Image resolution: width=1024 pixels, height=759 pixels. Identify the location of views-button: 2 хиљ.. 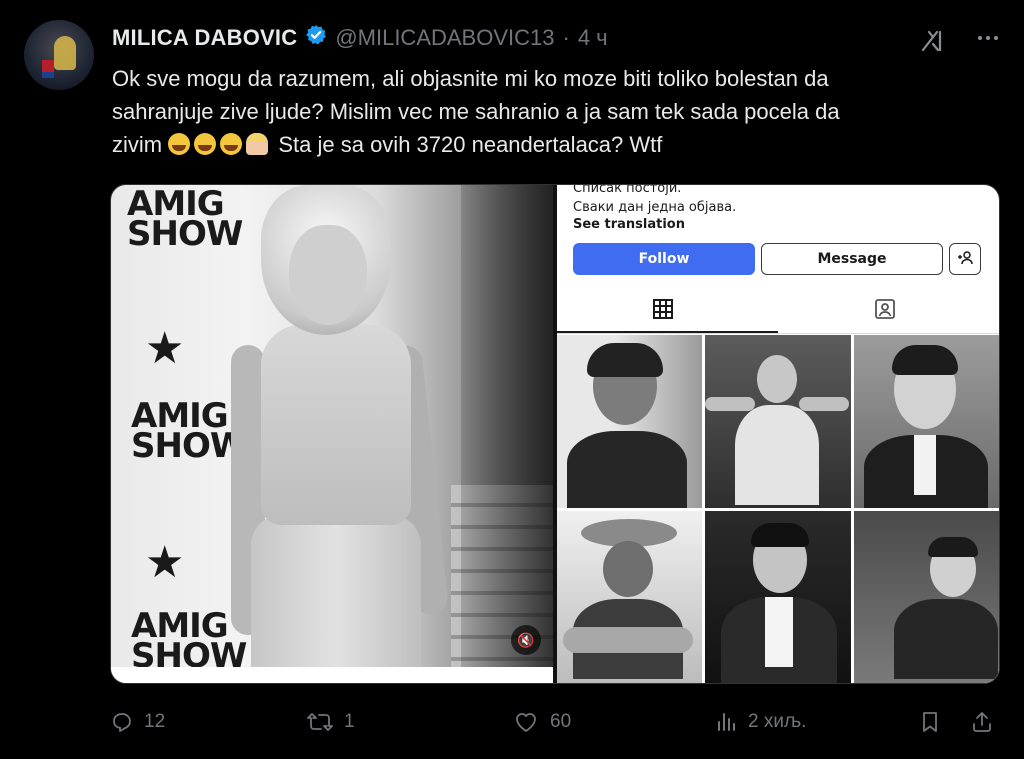
(760, 722).